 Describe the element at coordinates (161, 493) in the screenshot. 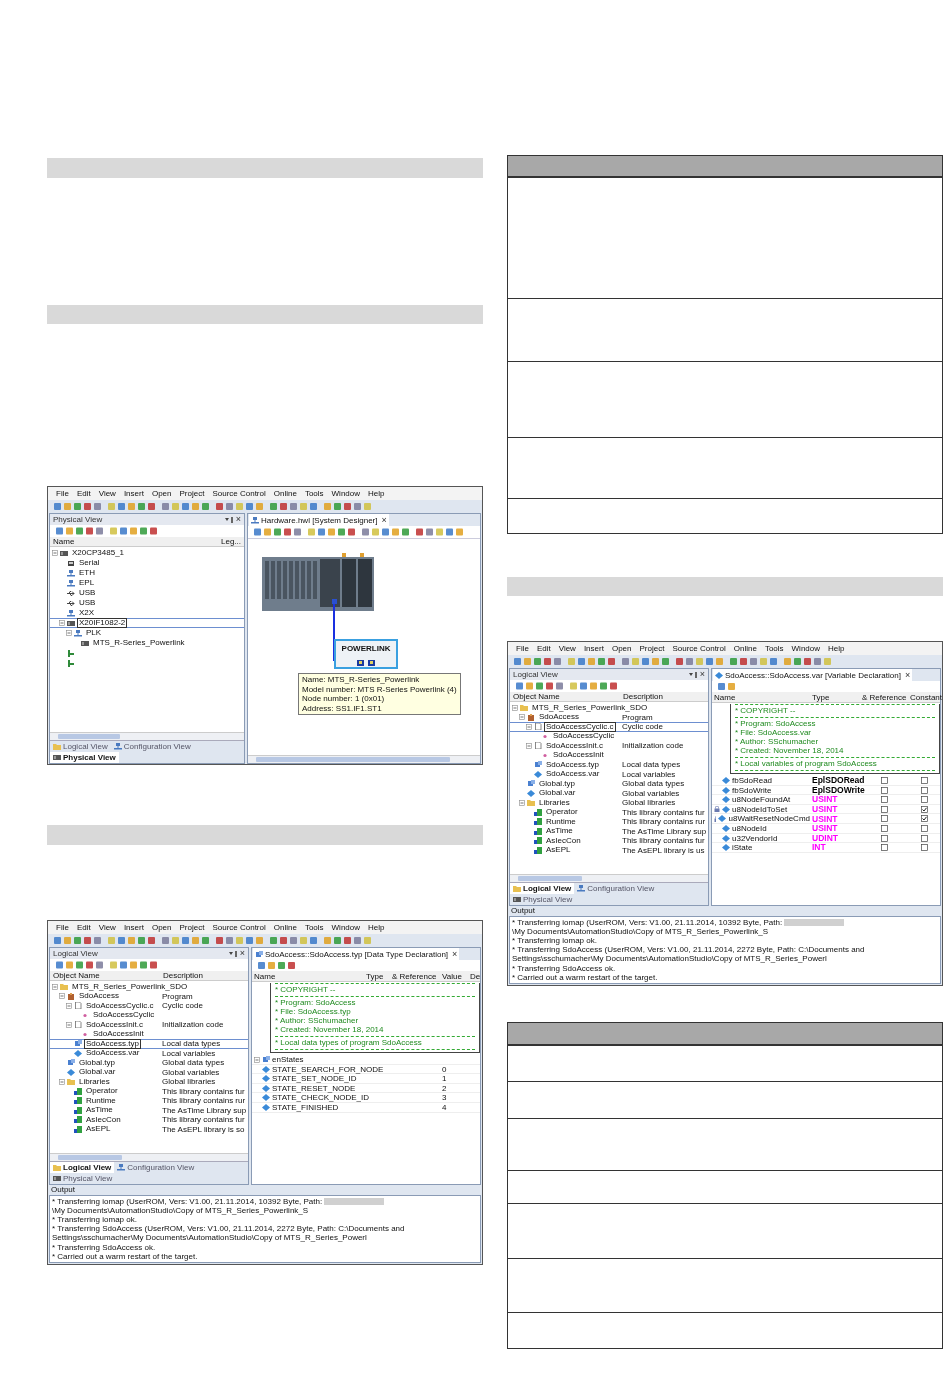

I see `menu-item: Open` at that location.